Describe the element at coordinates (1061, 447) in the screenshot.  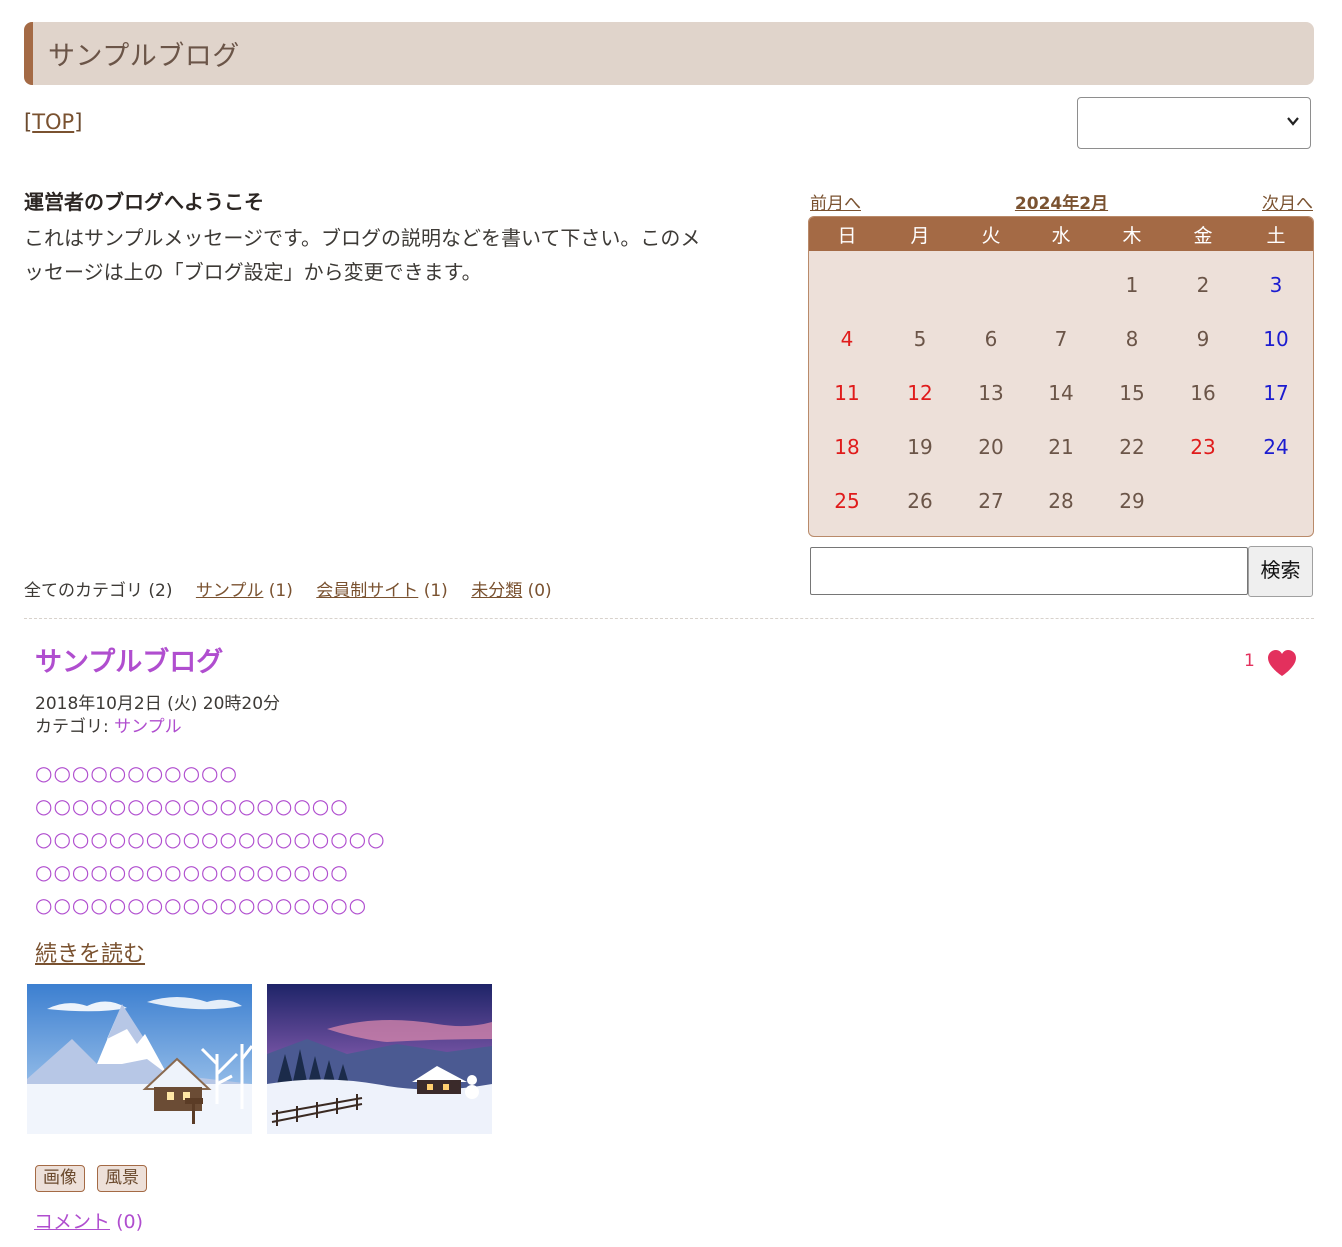
I see `calendar-day: 21` at that location.